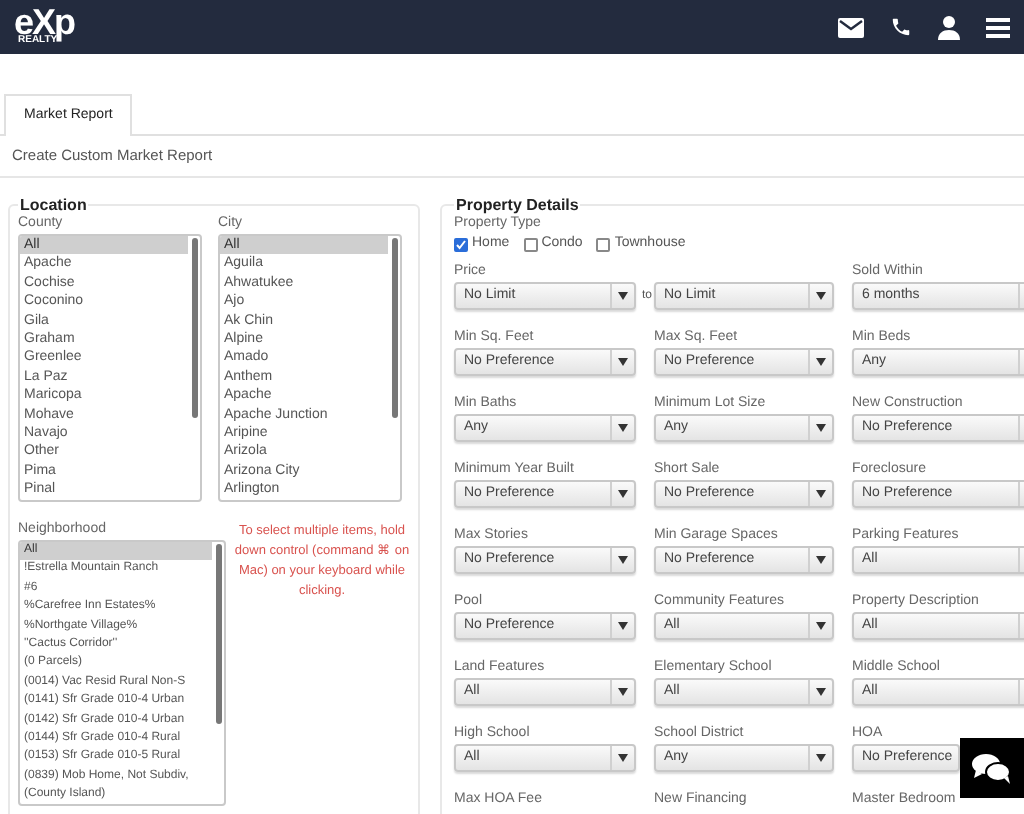 This screenshot has width=1024, height=814. I want to click on chat-icon, so click(992, 768).